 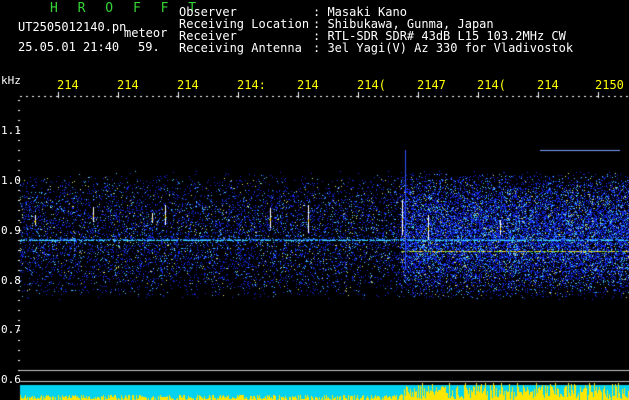 I want to click on y-tick-label: 0.8, so click(x=11, y=280).